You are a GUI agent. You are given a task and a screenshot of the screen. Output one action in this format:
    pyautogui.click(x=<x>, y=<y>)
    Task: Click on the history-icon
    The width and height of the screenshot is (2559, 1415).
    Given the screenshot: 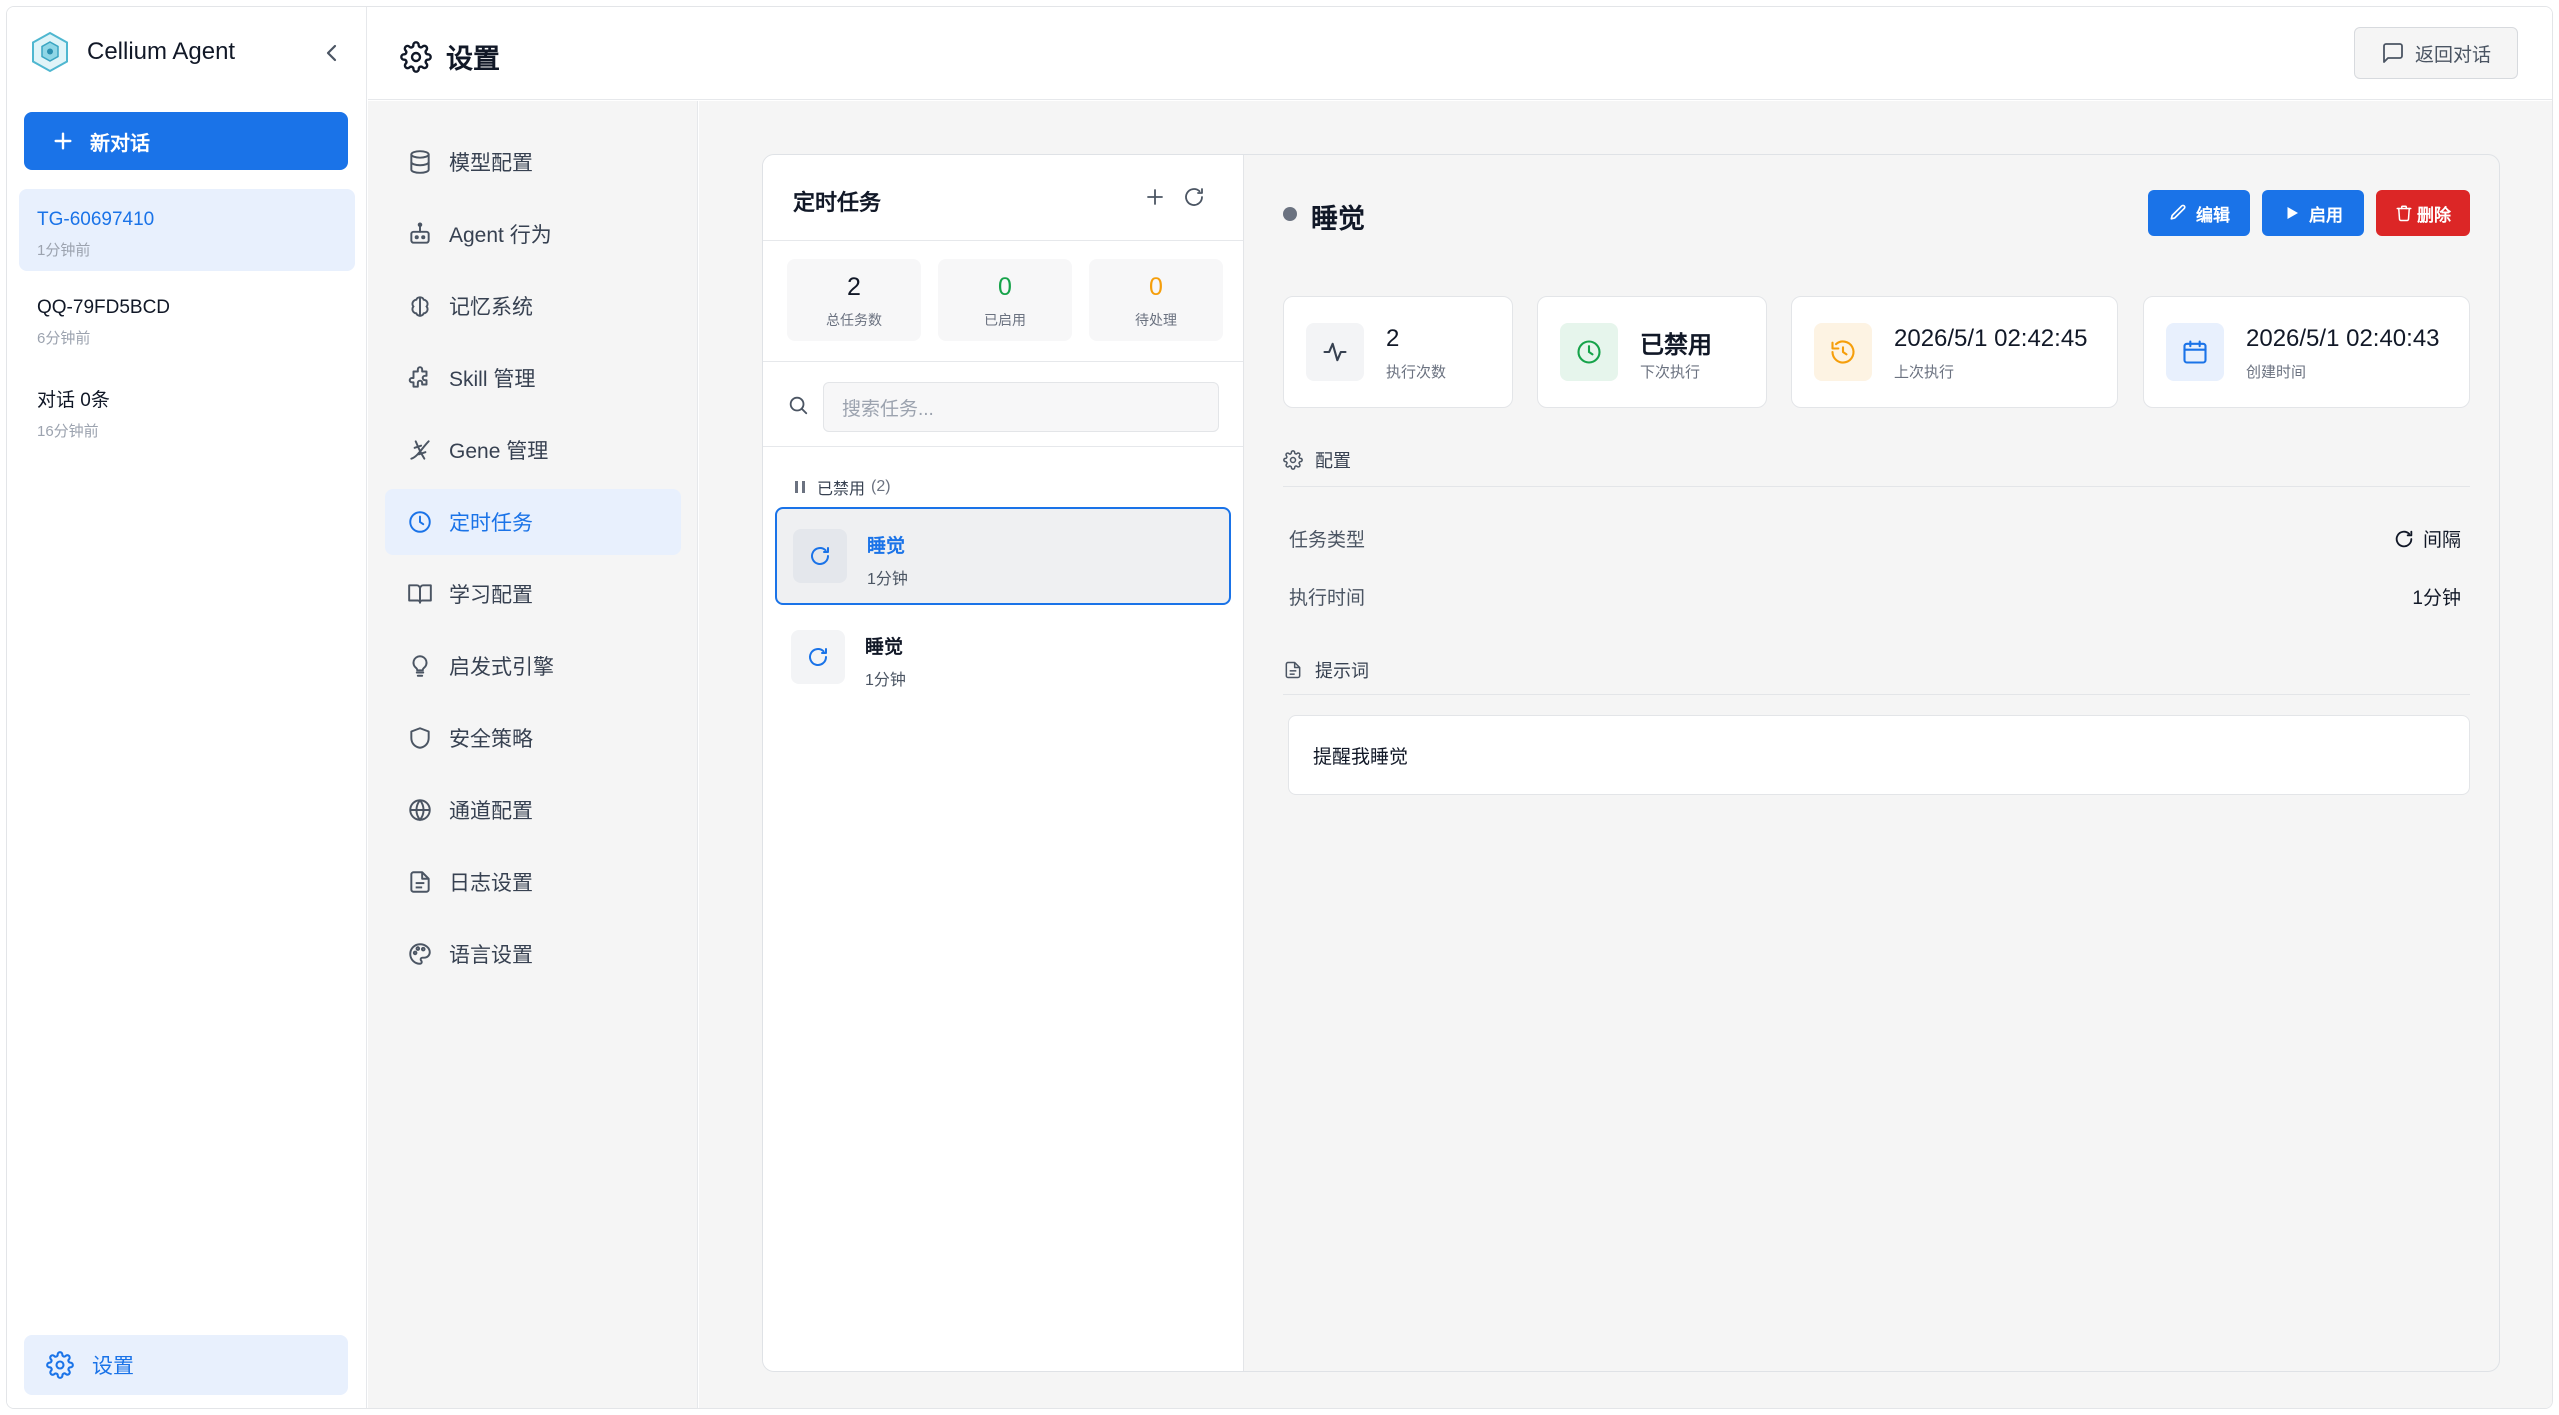 What is the action you would take?
    pyautogui.click(x=1843, y=352)
    